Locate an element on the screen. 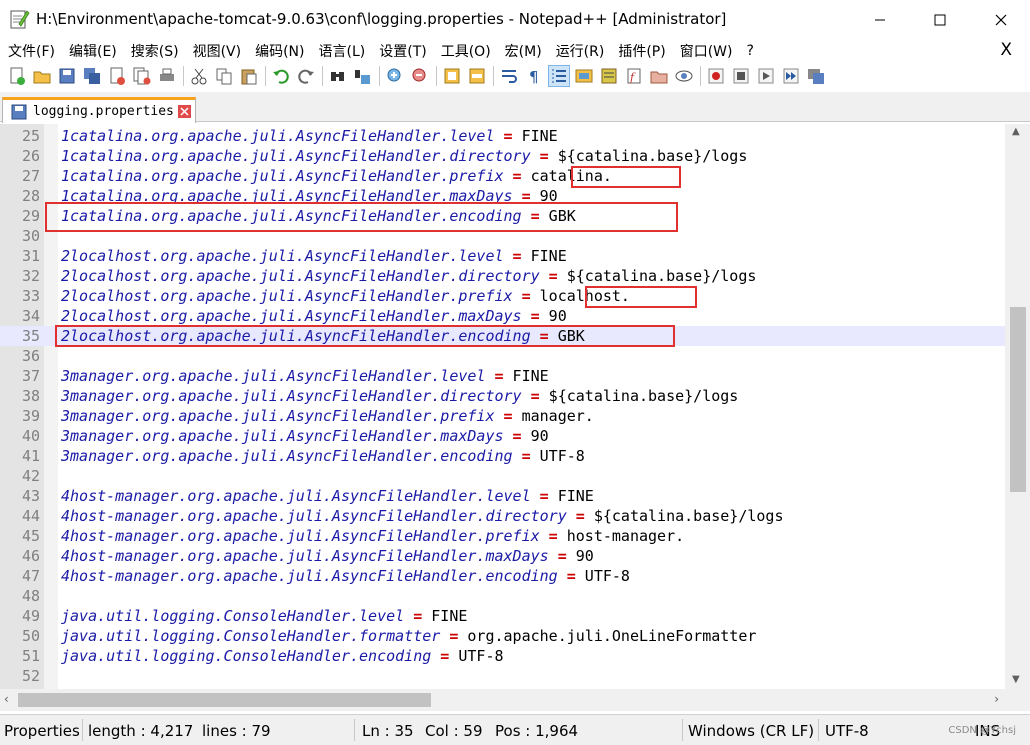 The image size is (1030, 745). toolbar-separator is located at coordinates (493, 76).